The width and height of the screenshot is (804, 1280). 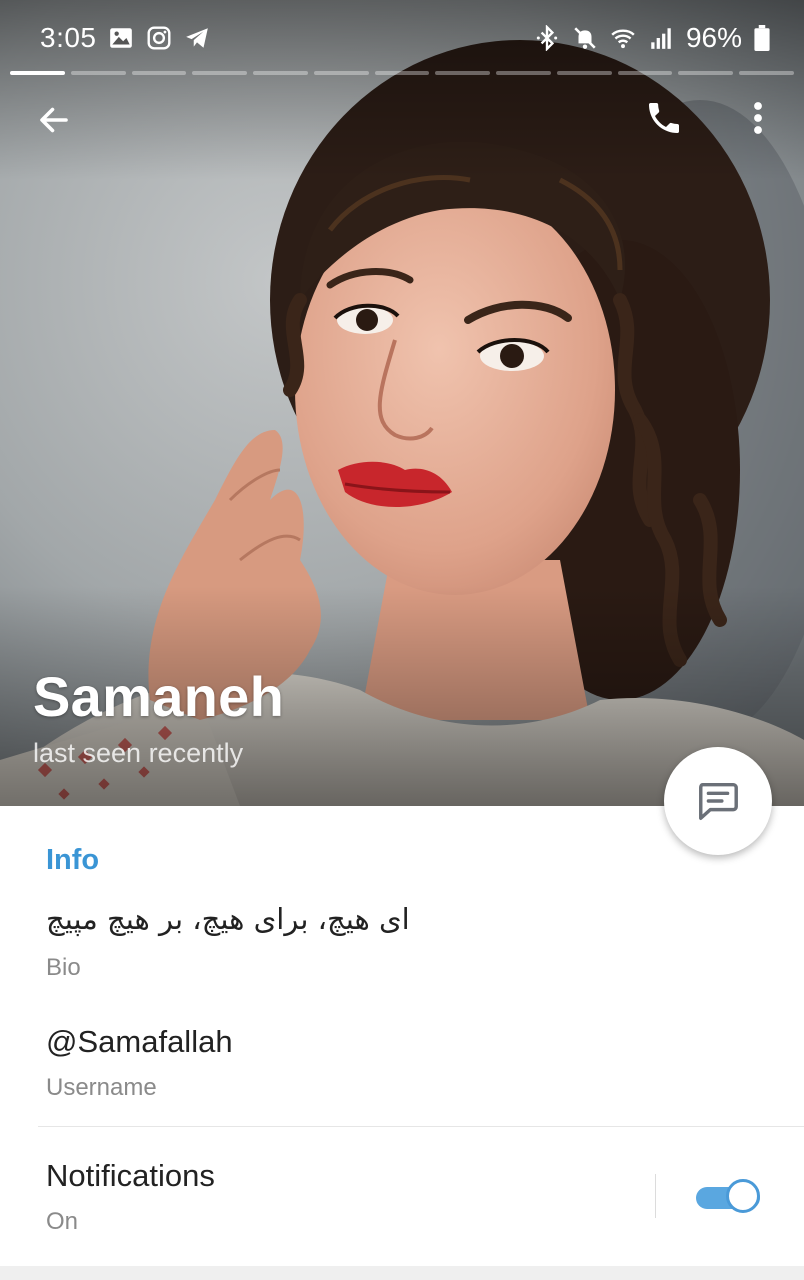 I want to click on username-text: @Samafallah, so click(x=139, y=1042).